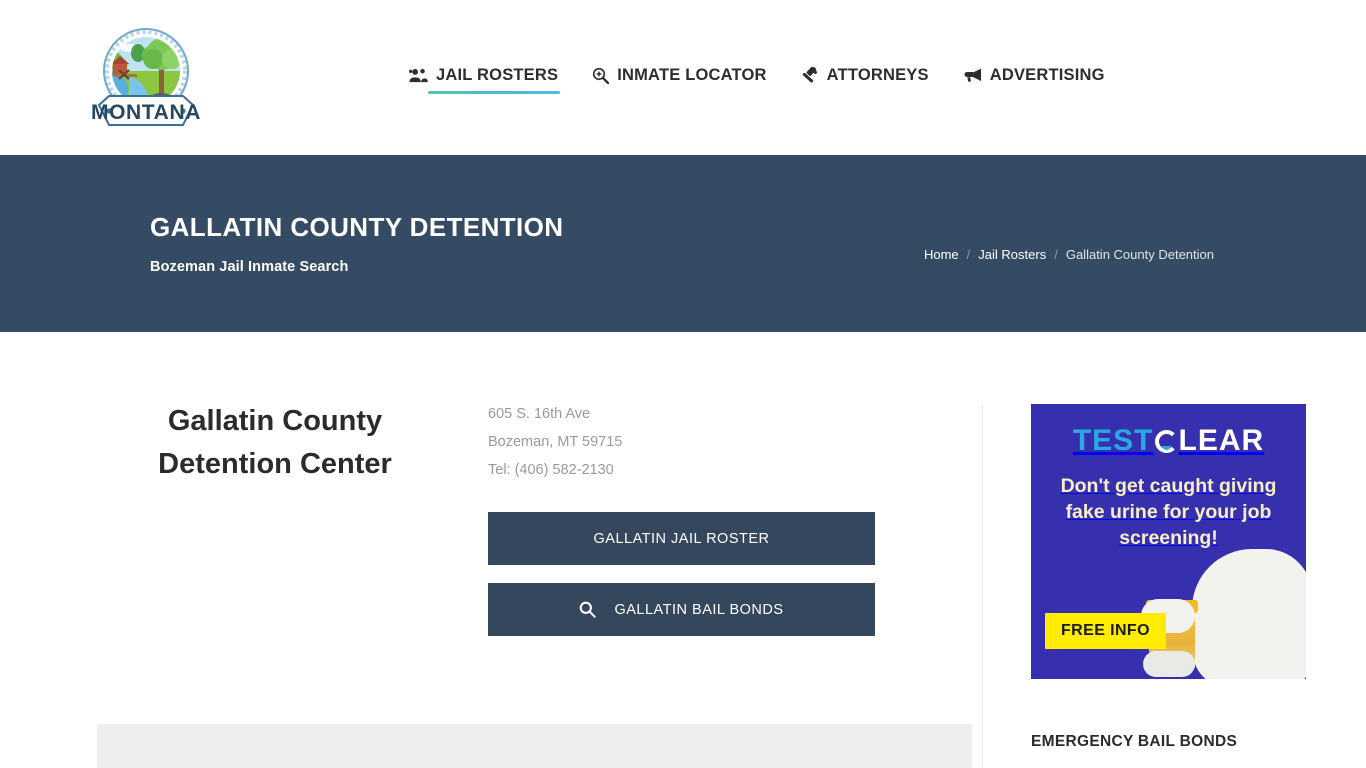  I want to click on montana-logo-icon: MONTANA, so click(146, 76).